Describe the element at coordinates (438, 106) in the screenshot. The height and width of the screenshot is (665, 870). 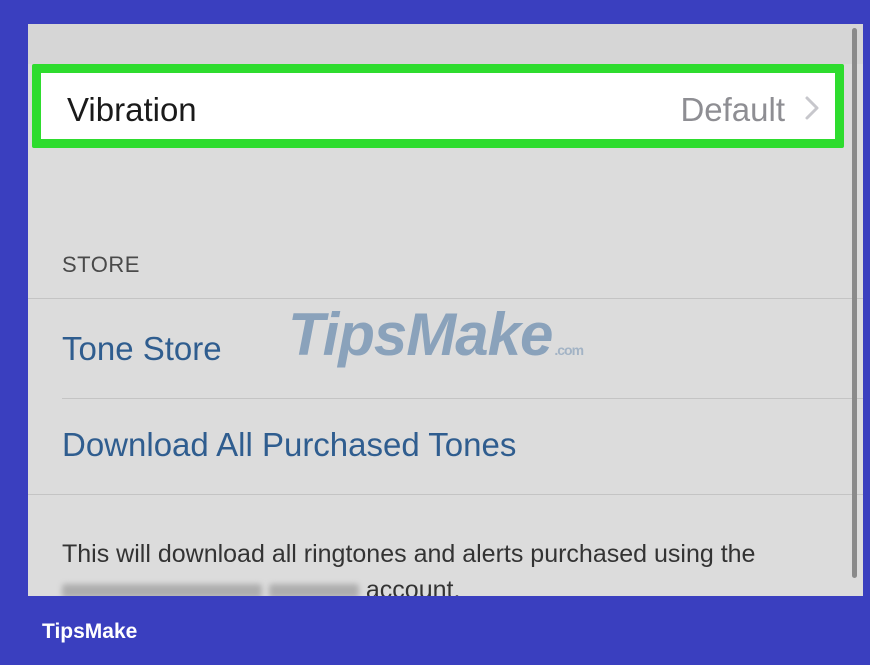
I see `vibration-row: Vibration Default` at that location.